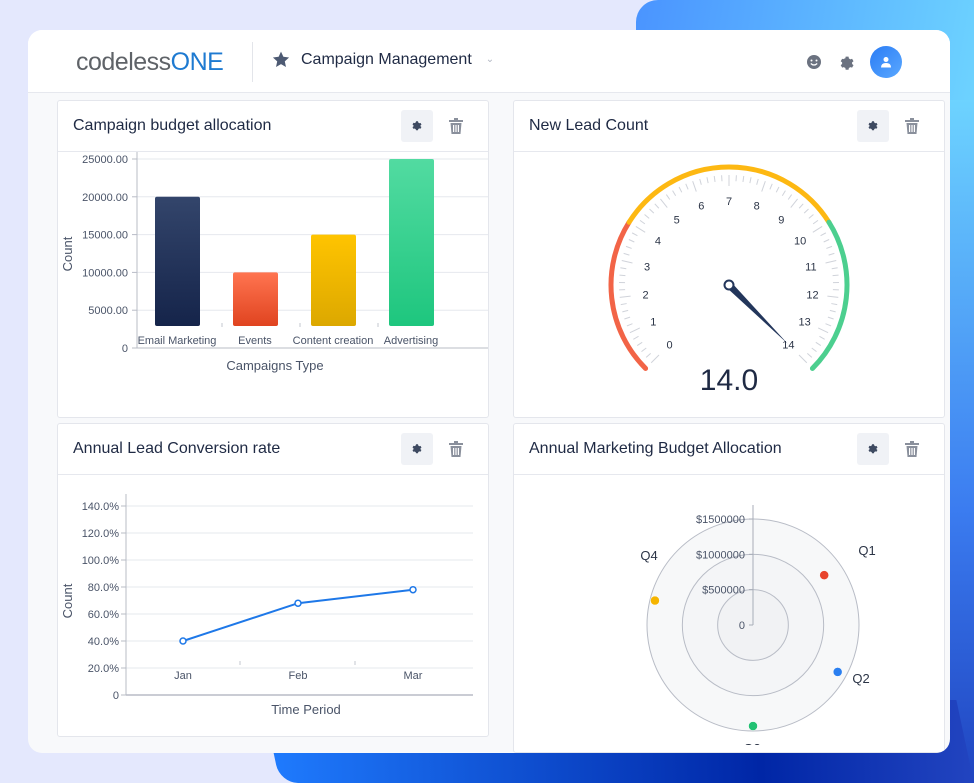 Image resolution: width=974 pixels, height=783 pixels. What do you see at coordinates (411, 341) in the screenshot?
I see `x-tick-label: Advertising` at bounding box center [411, 341].